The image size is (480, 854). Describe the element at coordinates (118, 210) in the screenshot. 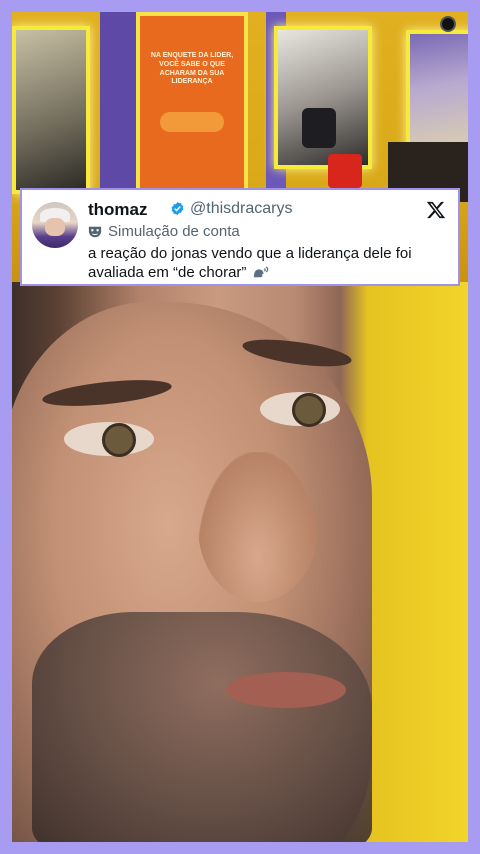

I see `display-name: thomaz` at that location.